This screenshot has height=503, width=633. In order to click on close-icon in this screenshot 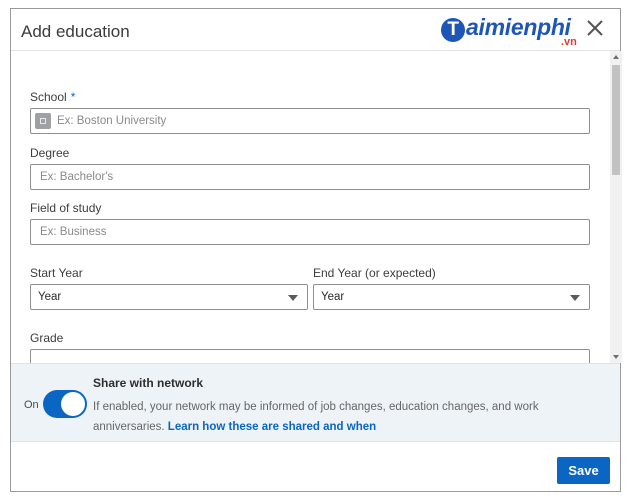, I will do `click(595, 28)`.